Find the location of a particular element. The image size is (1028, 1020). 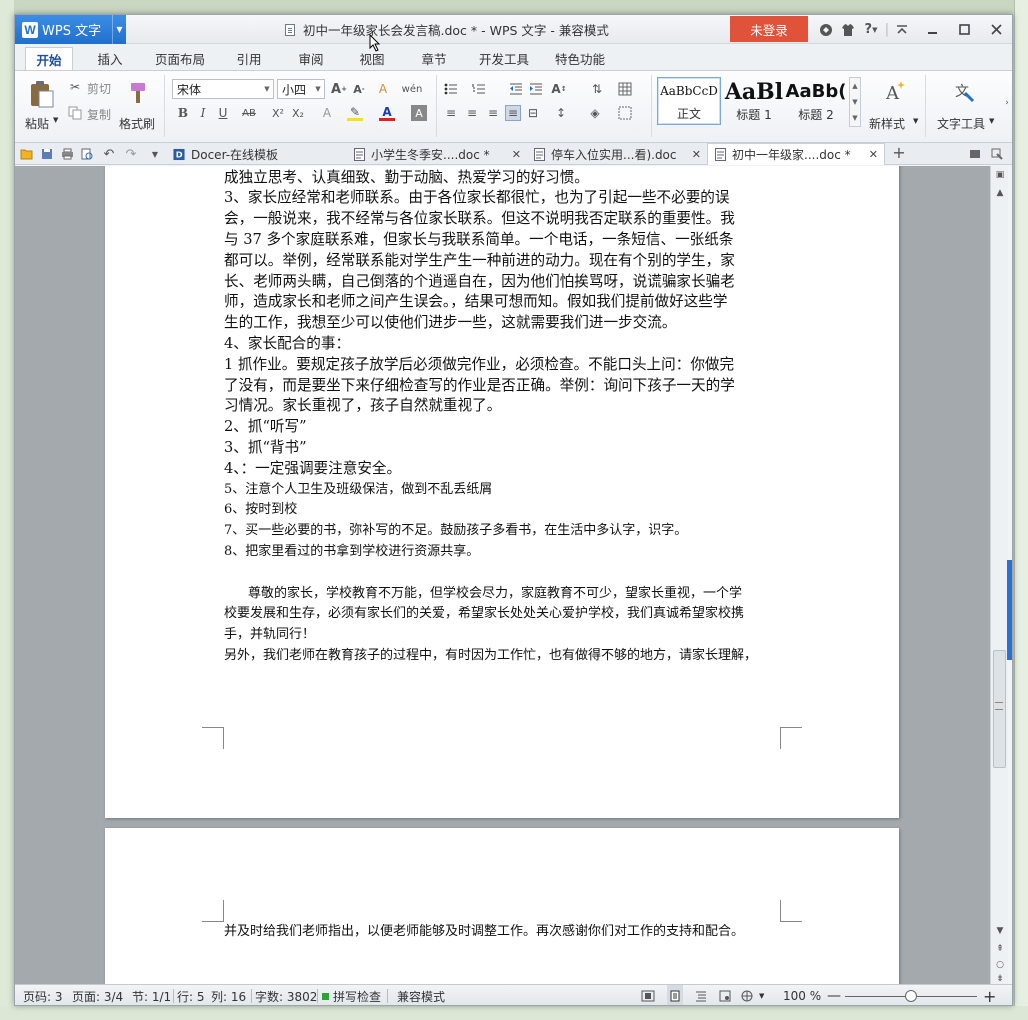

skin-shirt-icon is located at coordinates (848, 29).